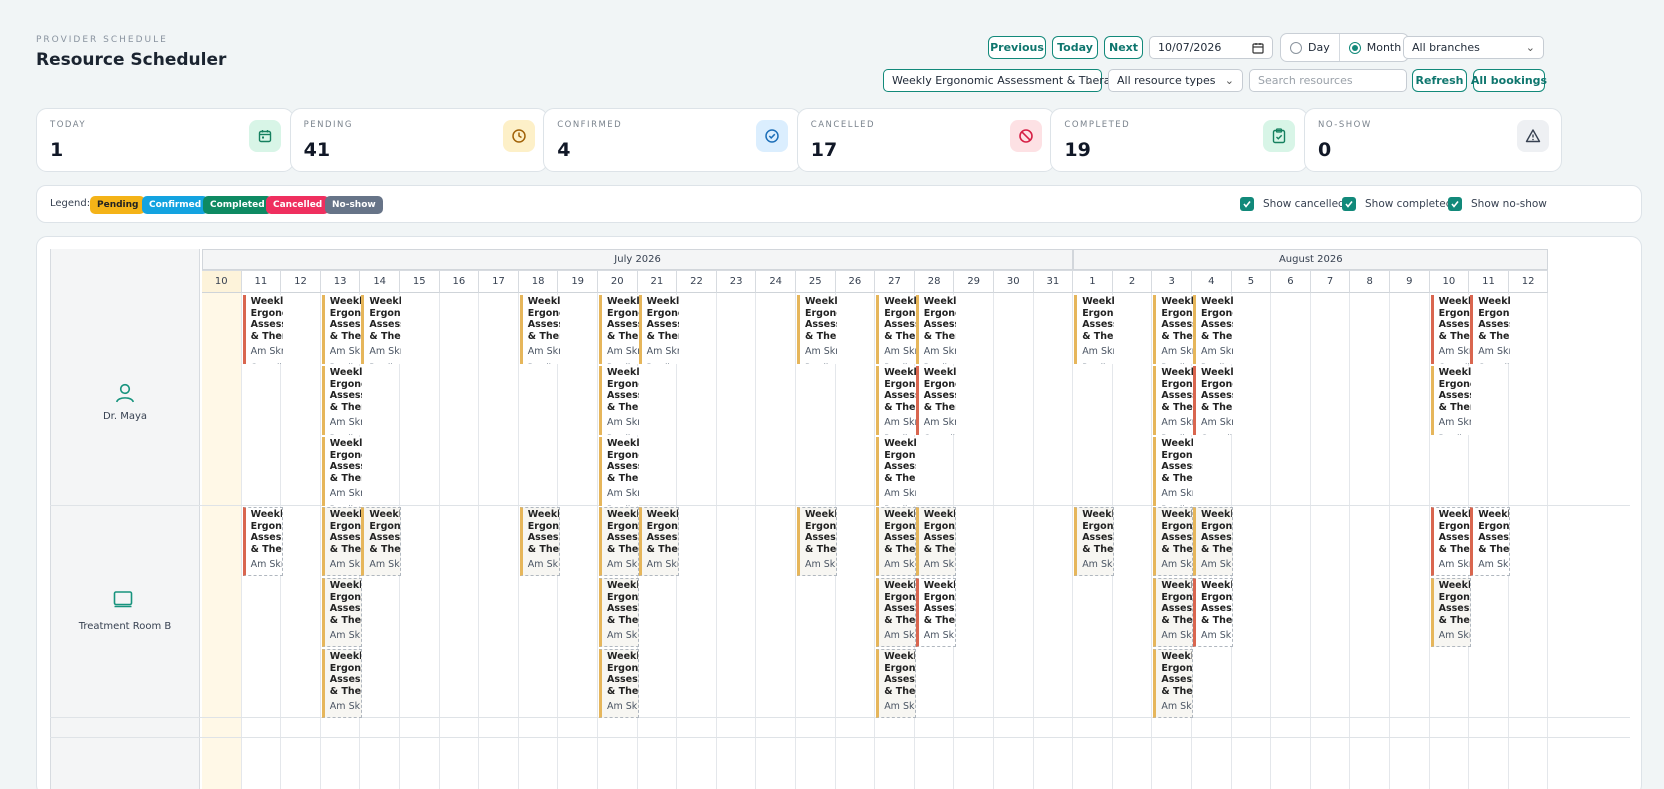 This screenshot has width=1664, height=789. I want to click on day-header: 8, so click(1370, 281).